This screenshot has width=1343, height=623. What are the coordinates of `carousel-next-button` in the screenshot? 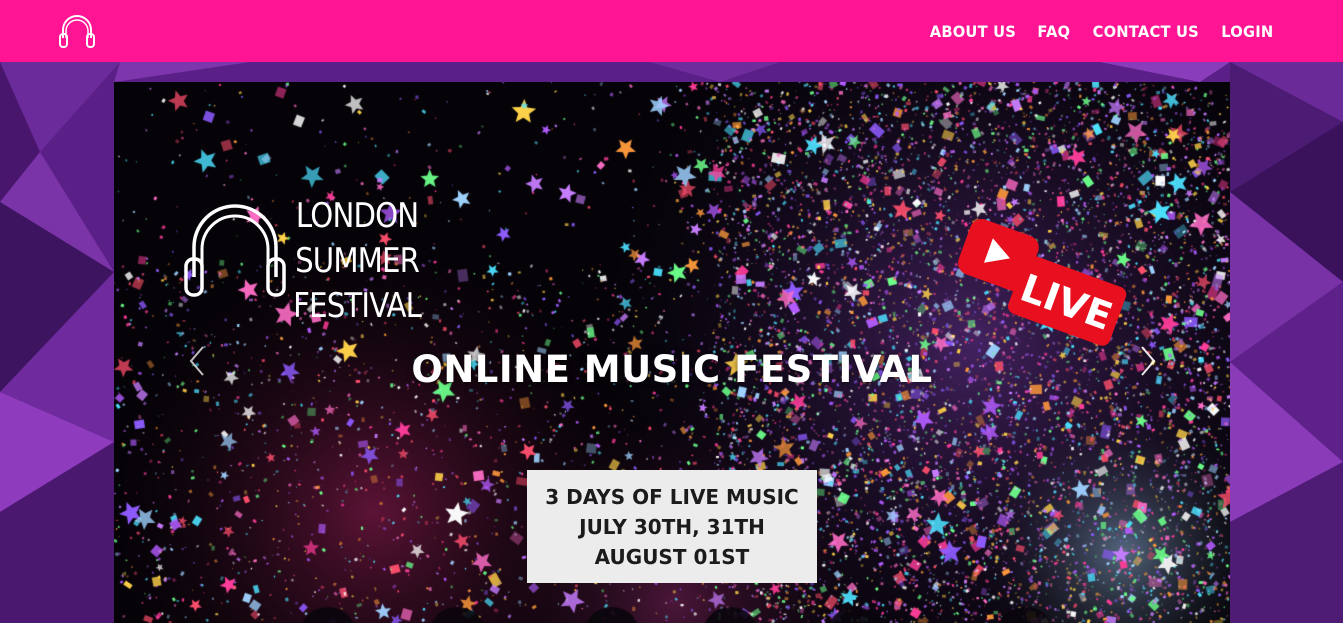 It's located at (1147, 361).